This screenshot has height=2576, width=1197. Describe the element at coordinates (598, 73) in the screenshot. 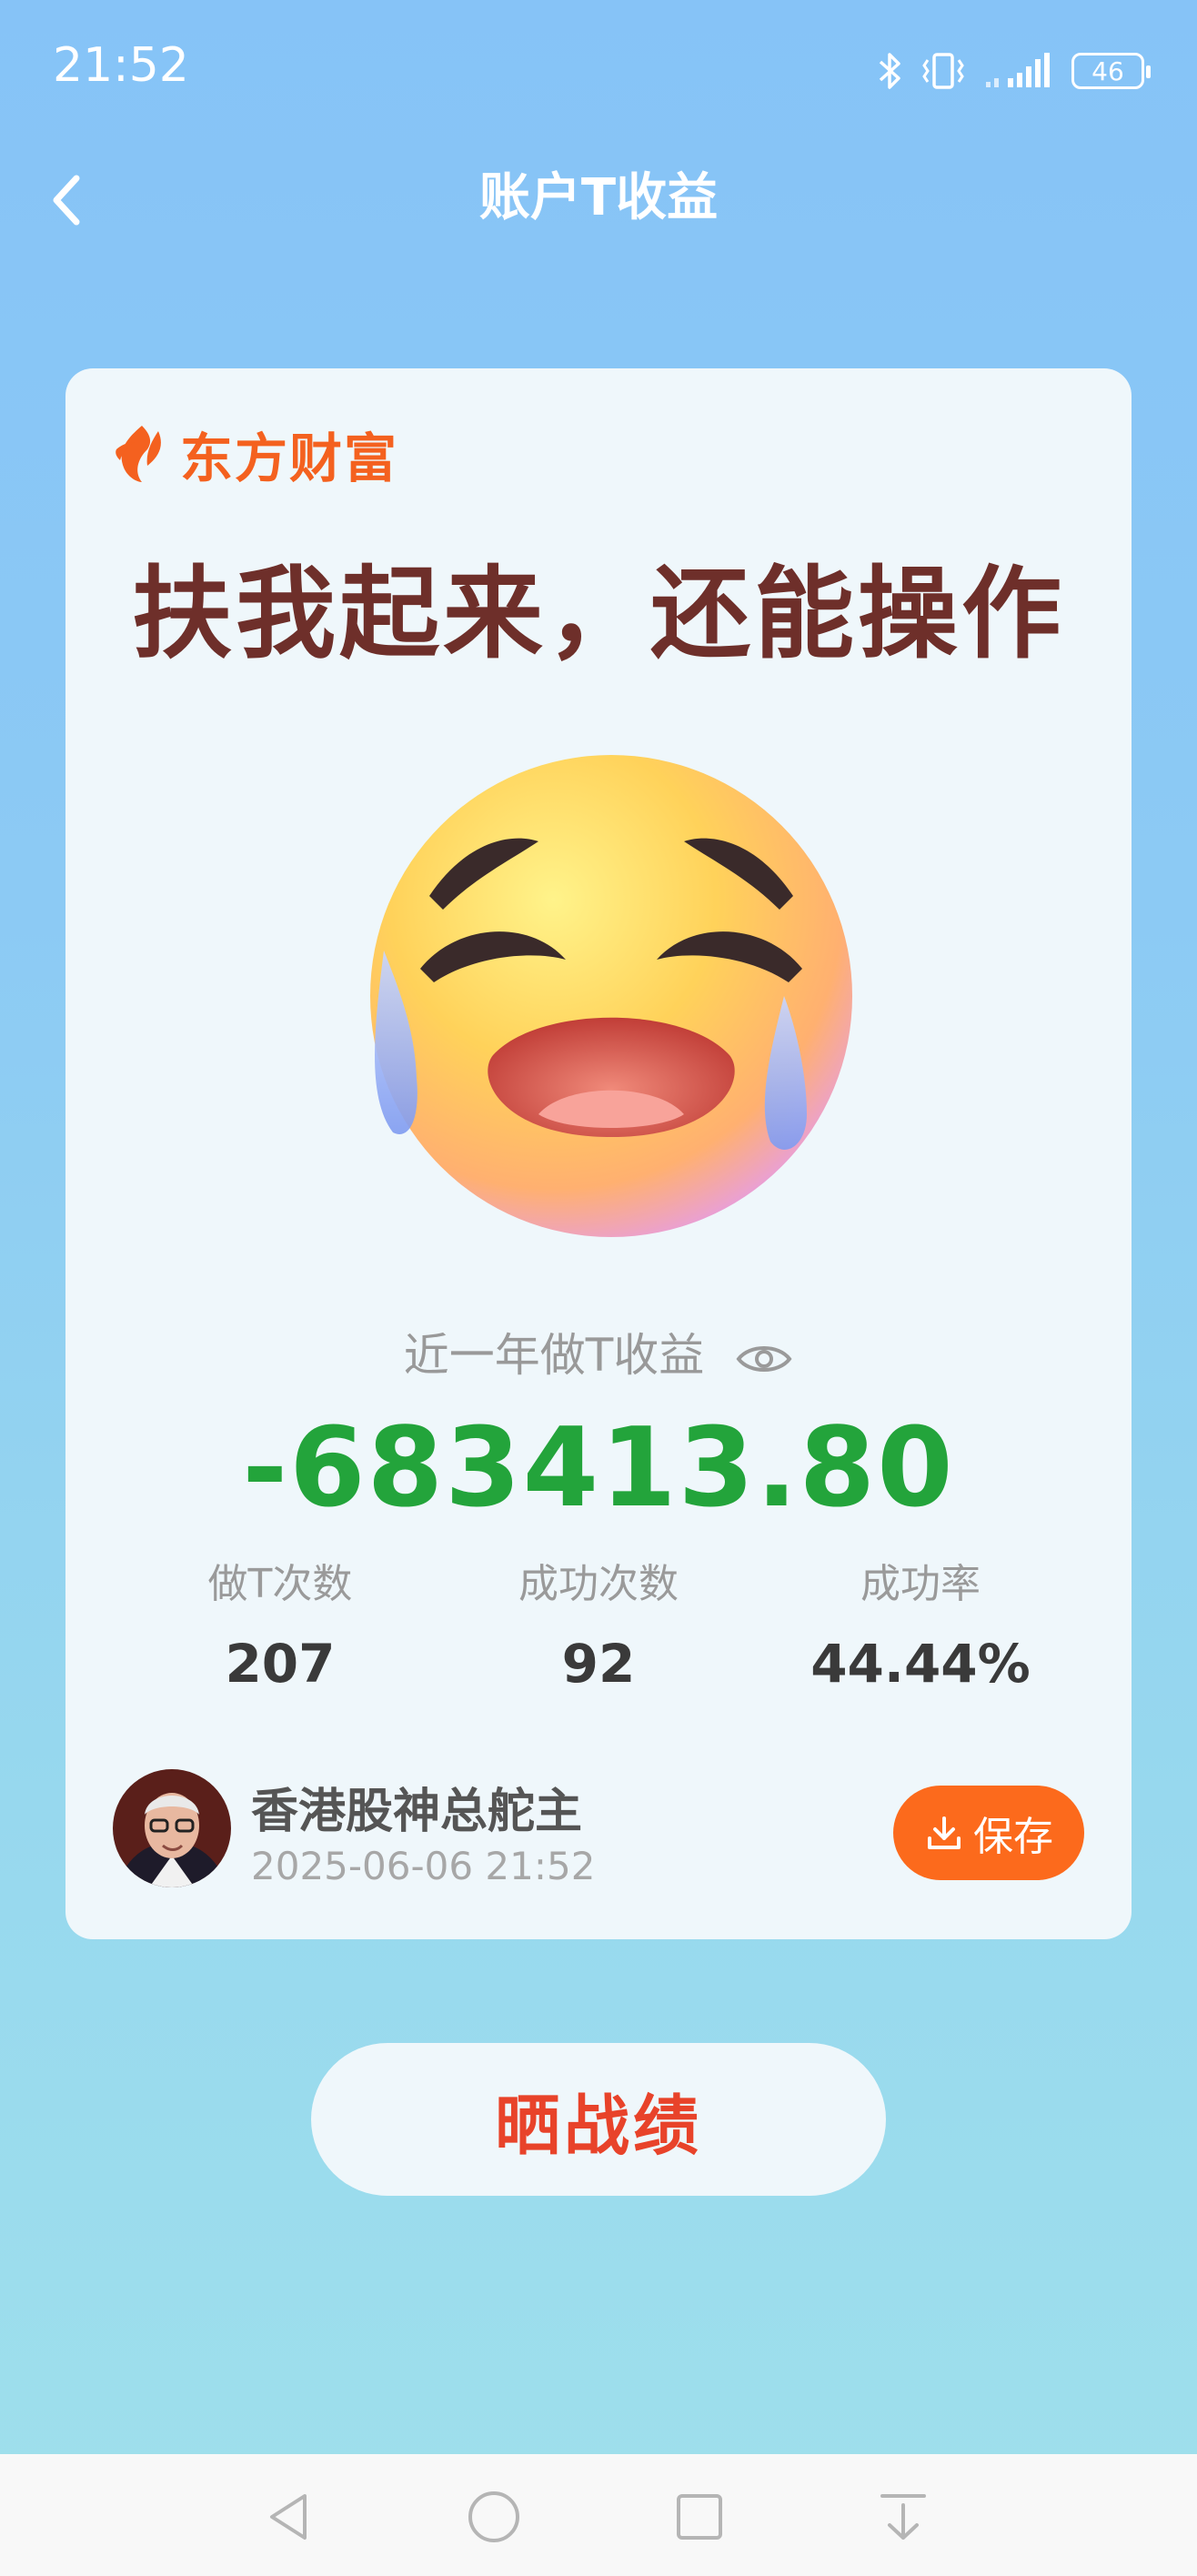

I see `status-bar: 21:52 46` at that location.